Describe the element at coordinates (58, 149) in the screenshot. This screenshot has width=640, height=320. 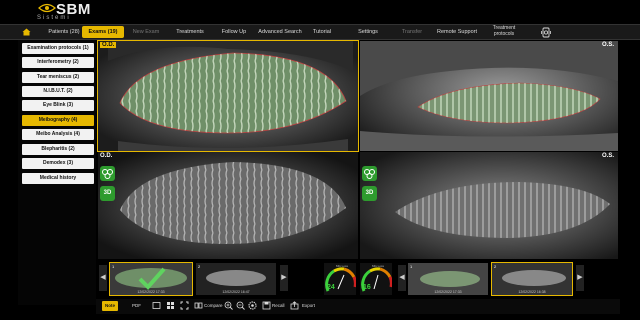
I see `sidebar-item-blepharitis: Blepharitis (2)` at that location.